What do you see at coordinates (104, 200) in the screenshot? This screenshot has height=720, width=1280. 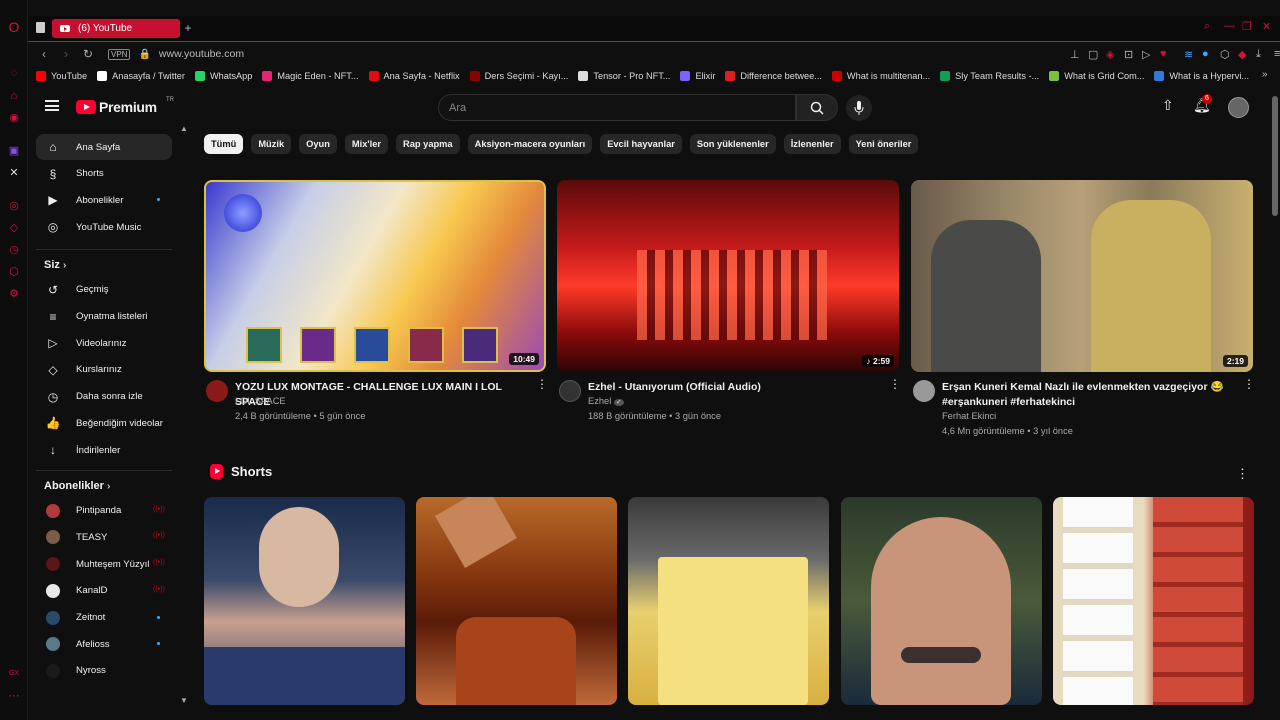 I see `sidebar-item: ▶ Abonelikler` at bounding box center [104, 200].